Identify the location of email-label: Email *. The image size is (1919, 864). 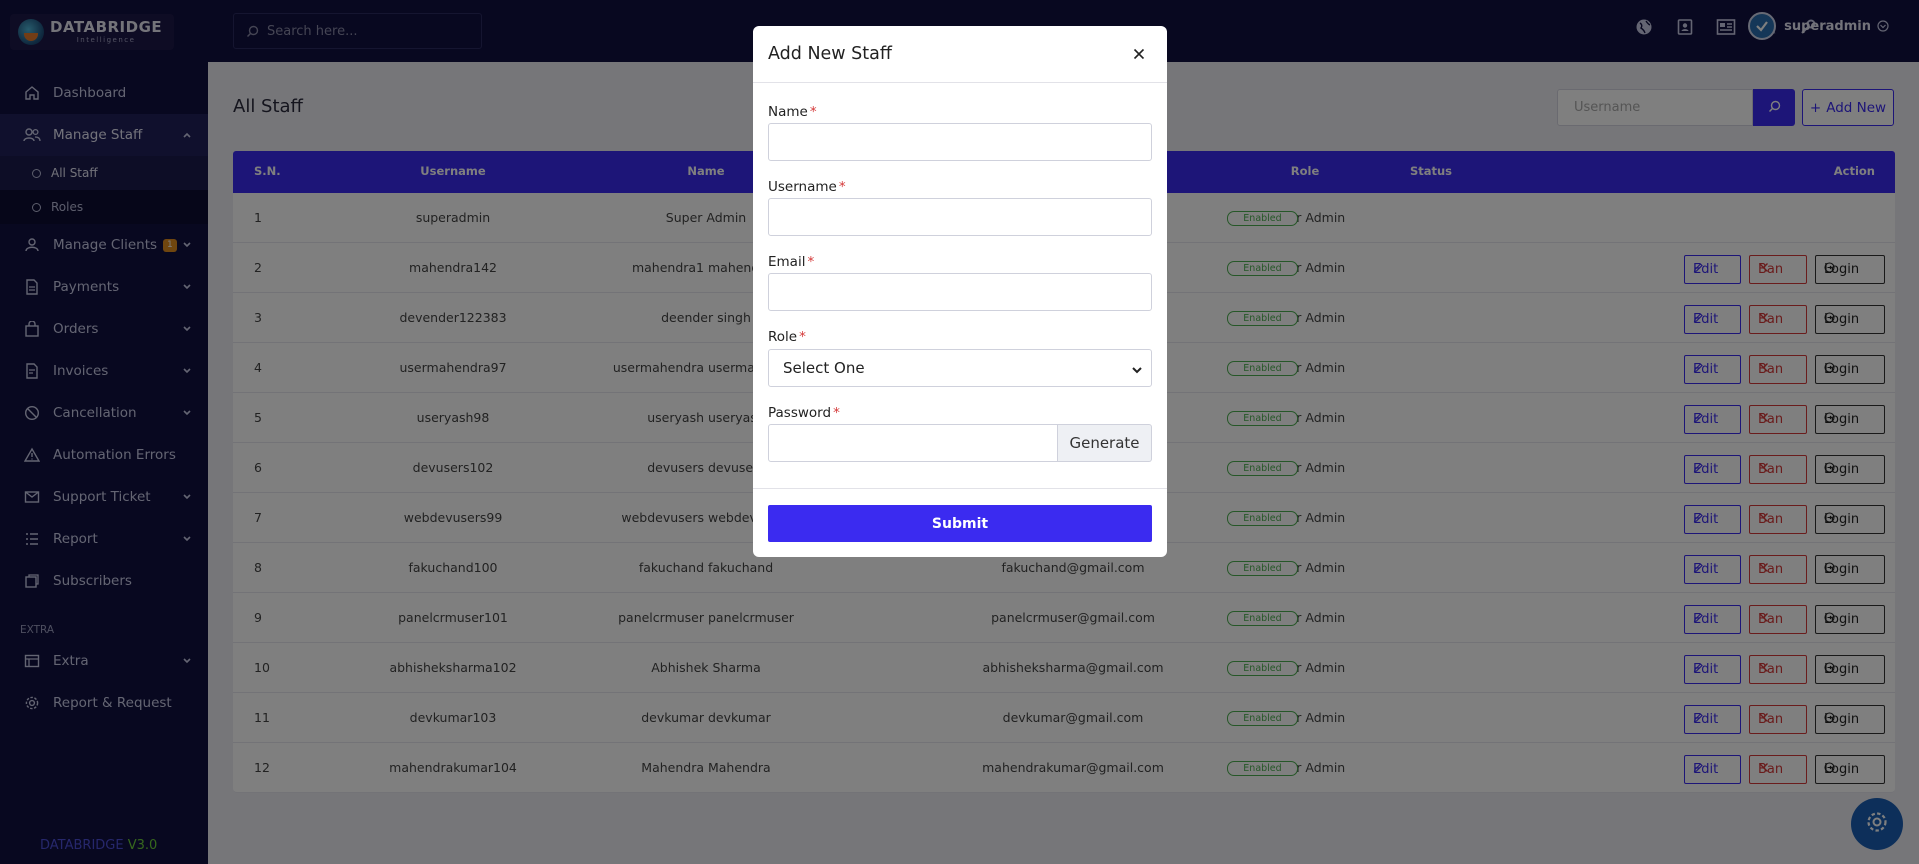
(791, 262).